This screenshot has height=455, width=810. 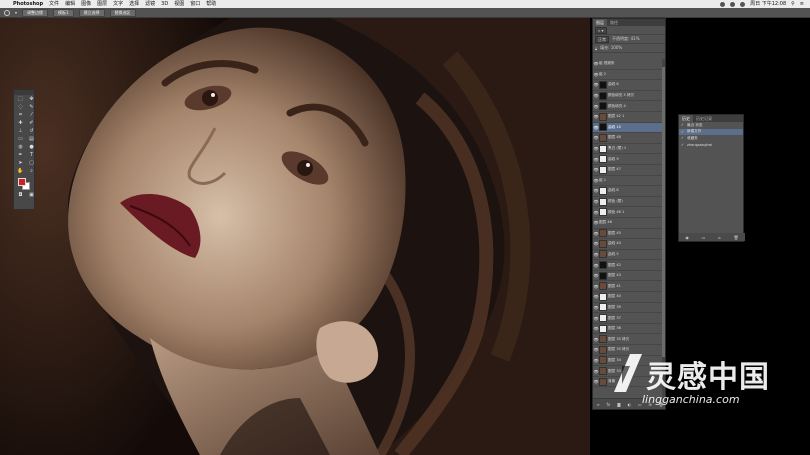 What do you see at coordinates (20, 195) in the screenshot?
I see `quick-mask-icon: ◘` at bounding box center [20, 195].